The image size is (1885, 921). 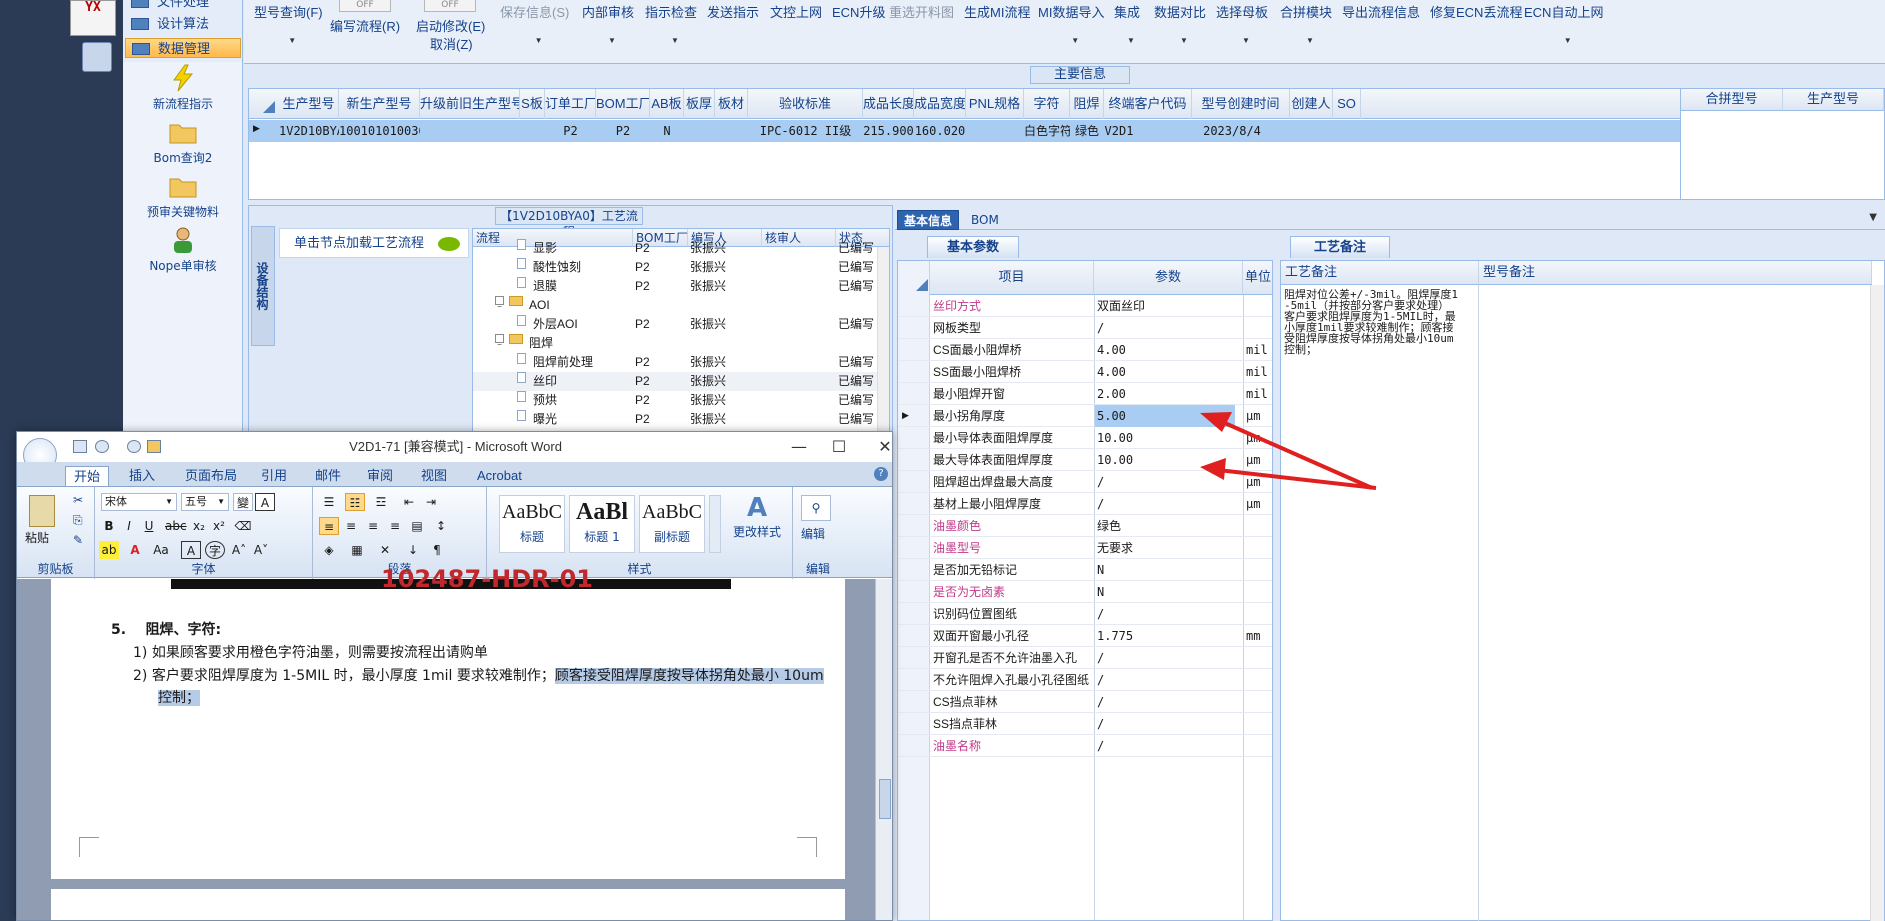 I want to click on toolbar-reselect-cutting: 重选开料图, so click(x=921, y=11).